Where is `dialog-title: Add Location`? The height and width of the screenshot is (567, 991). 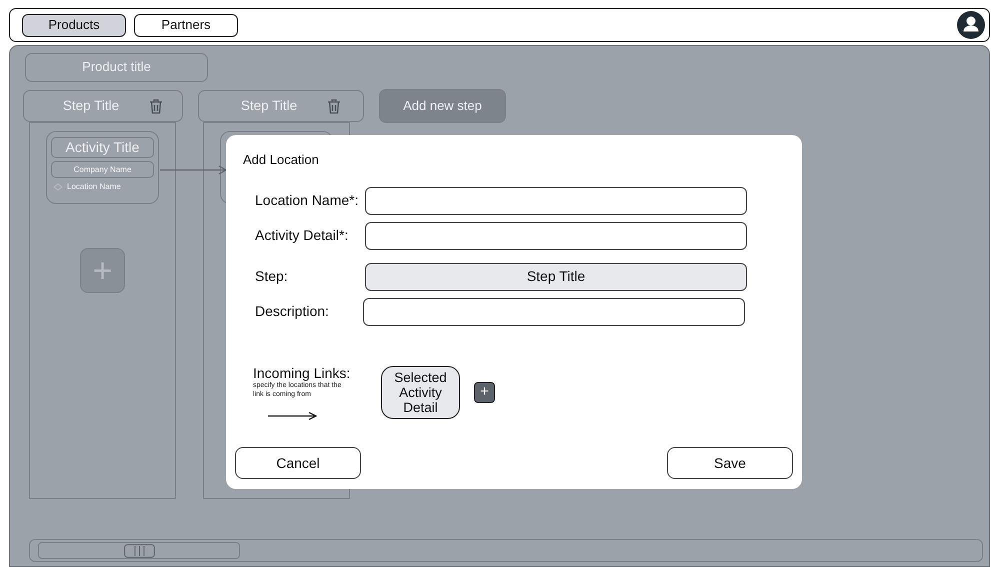 dialog-title: Add Location is located at coordinates (281, 160).